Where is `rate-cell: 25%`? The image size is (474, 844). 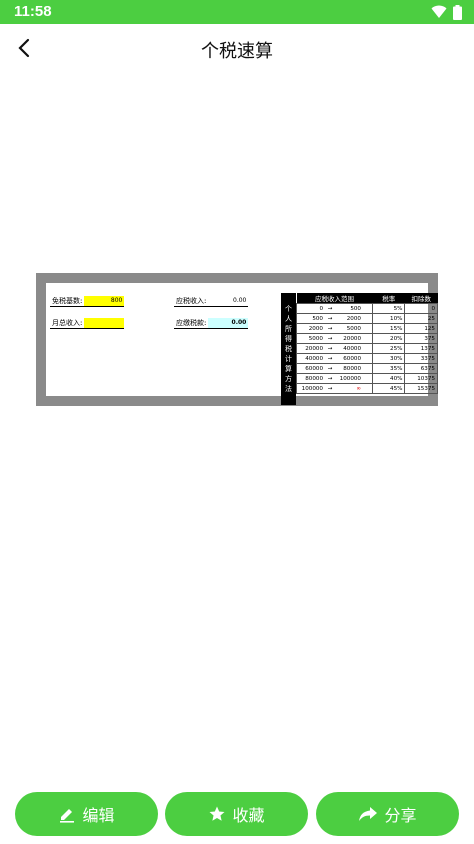
rate-cell: 25% is located at coordinates (388, 348).